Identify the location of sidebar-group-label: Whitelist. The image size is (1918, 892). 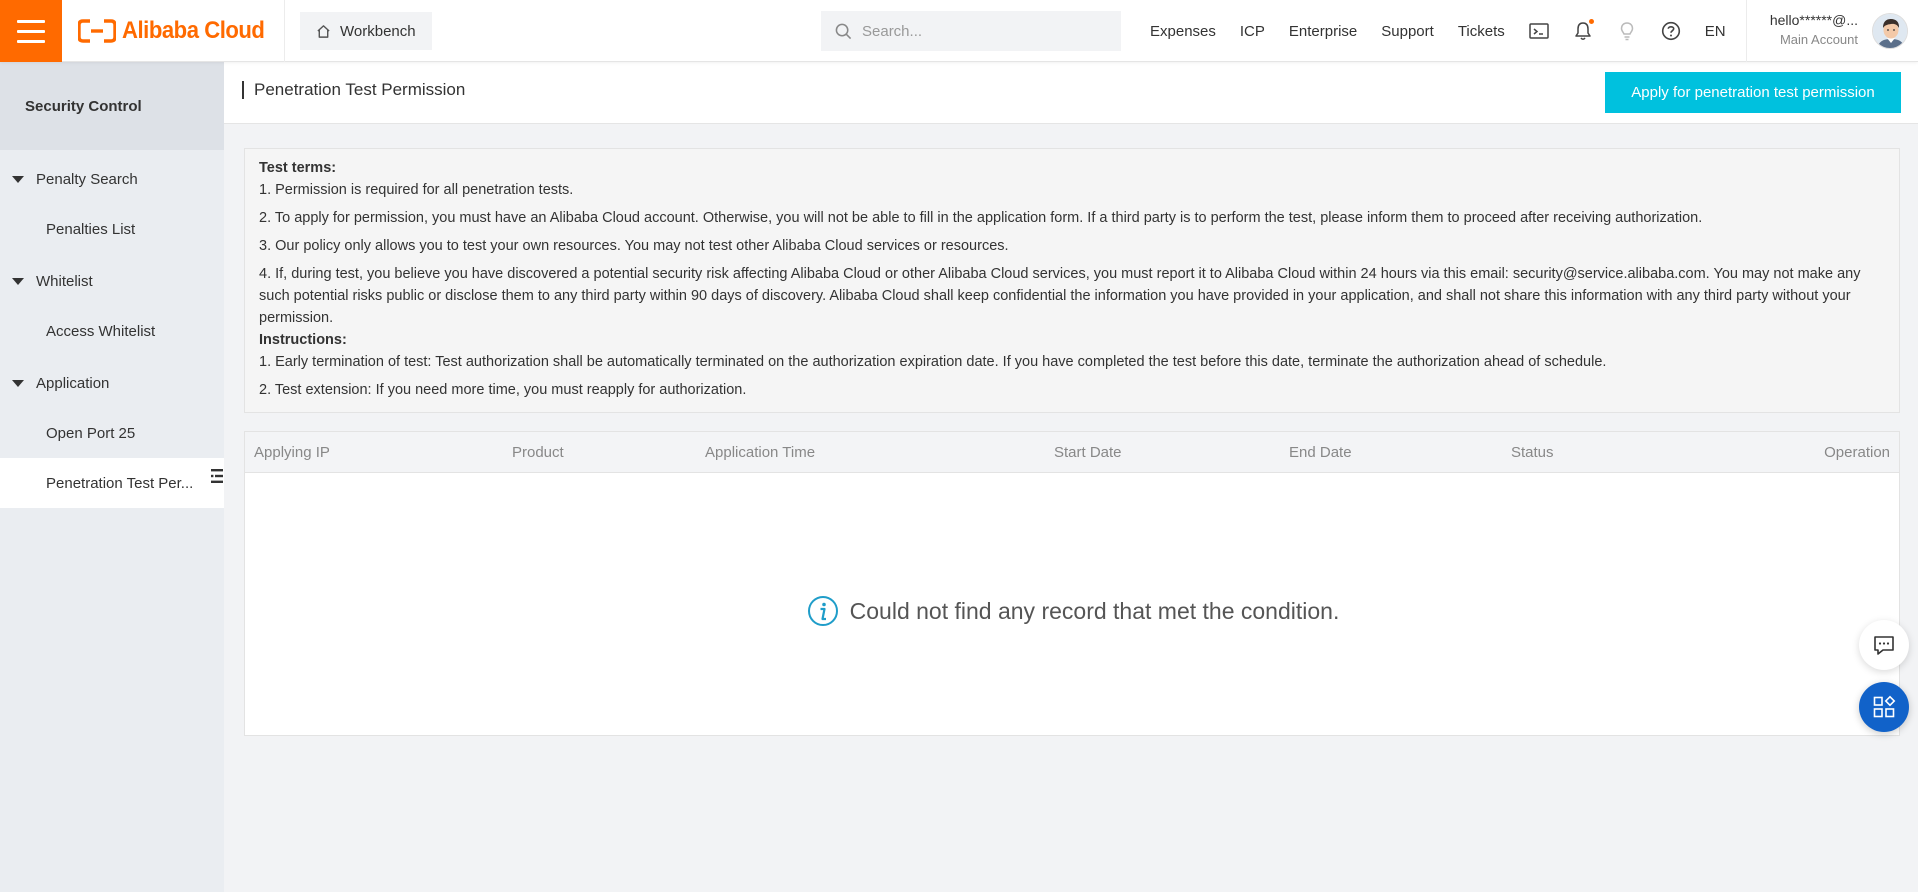
(64, 281).